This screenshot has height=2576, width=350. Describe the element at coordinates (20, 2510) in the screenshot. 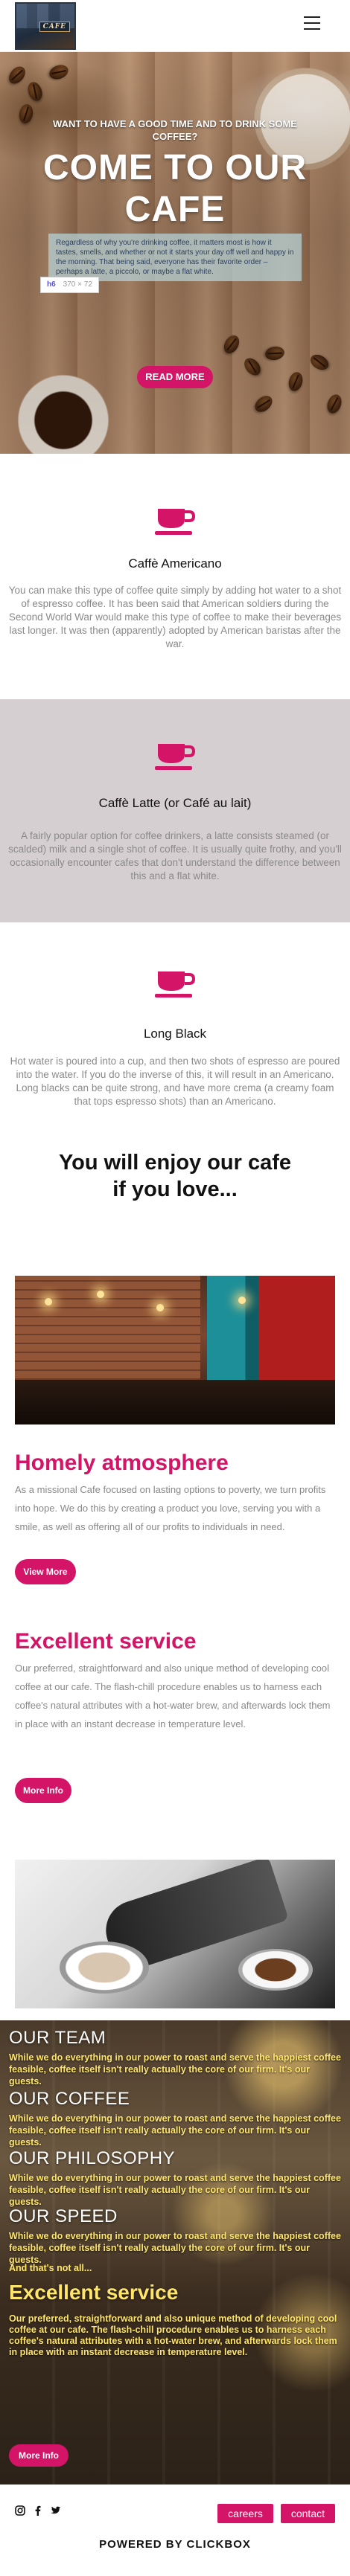

I see `instagram-icon` at that location.